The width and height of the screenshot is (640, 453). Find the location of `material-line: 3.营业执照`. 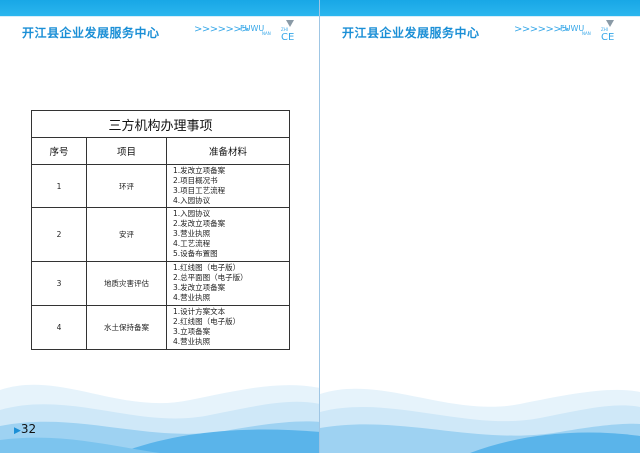

material-line: 3.营业执照 is located at coordinates (192, 233).